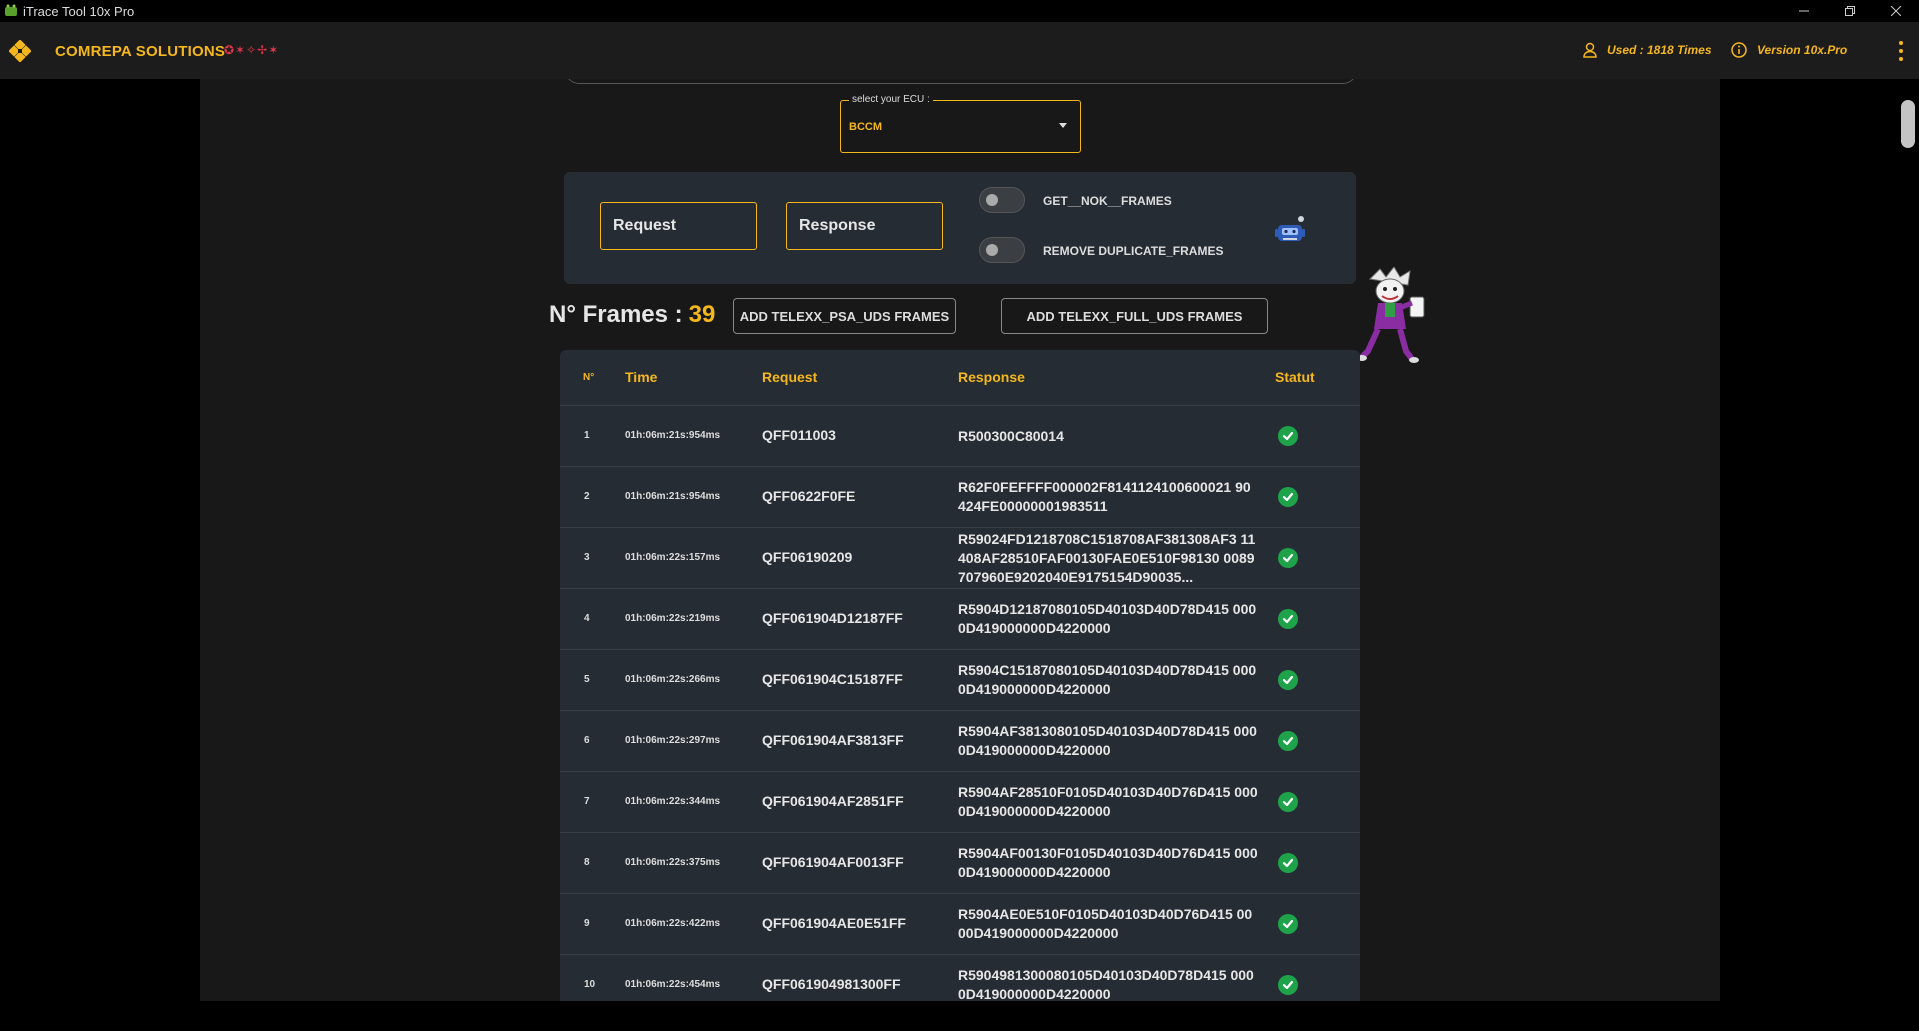 The width and height of the screenshot is (1919, 1031). What do you see at coordinates (673, 679) in the screenshot?
I see `row-time: 01h:06m:22s:266ms` at bounding box center [673, 679].